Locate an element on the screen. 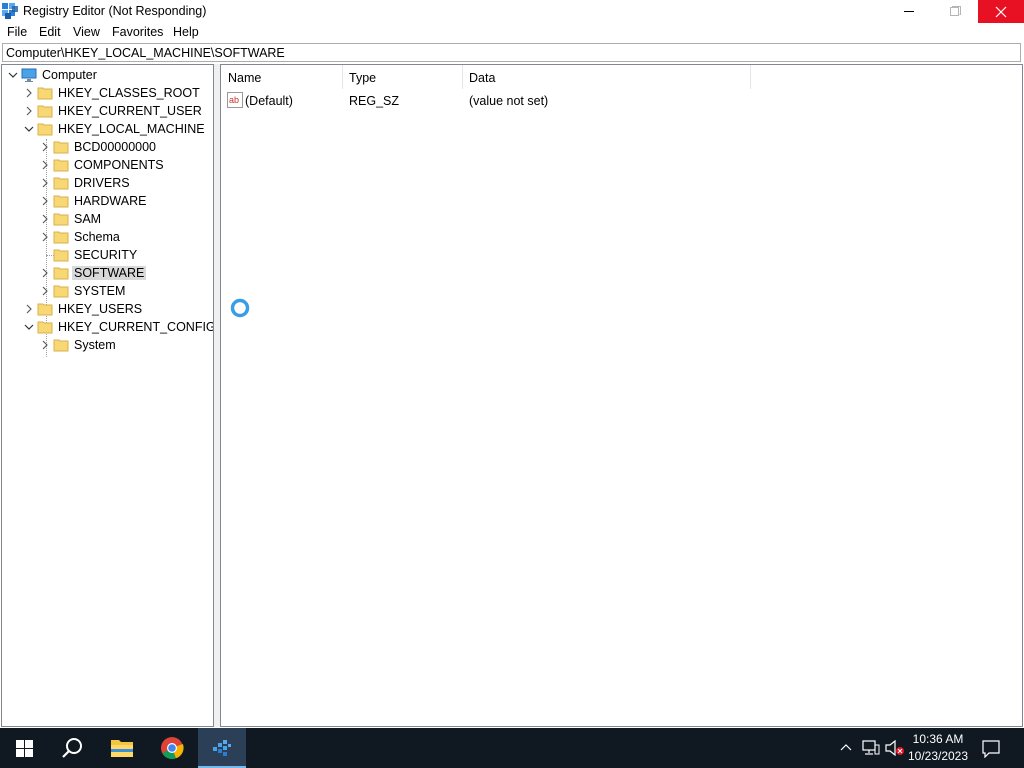 This screenshot has width=1024, height=768. minimize-icon is located at coordinates (909, 11).